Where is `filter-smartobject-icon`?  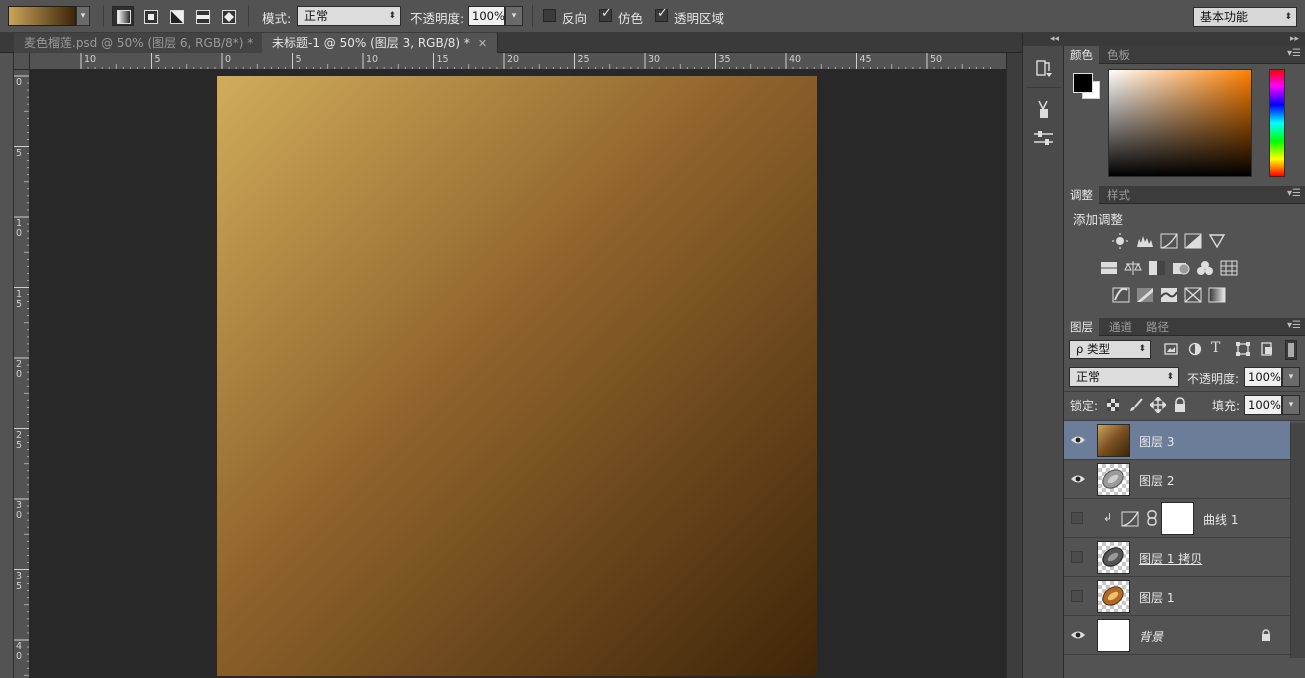 filter-smartobject-icon is located at coordinates (1267, 349).